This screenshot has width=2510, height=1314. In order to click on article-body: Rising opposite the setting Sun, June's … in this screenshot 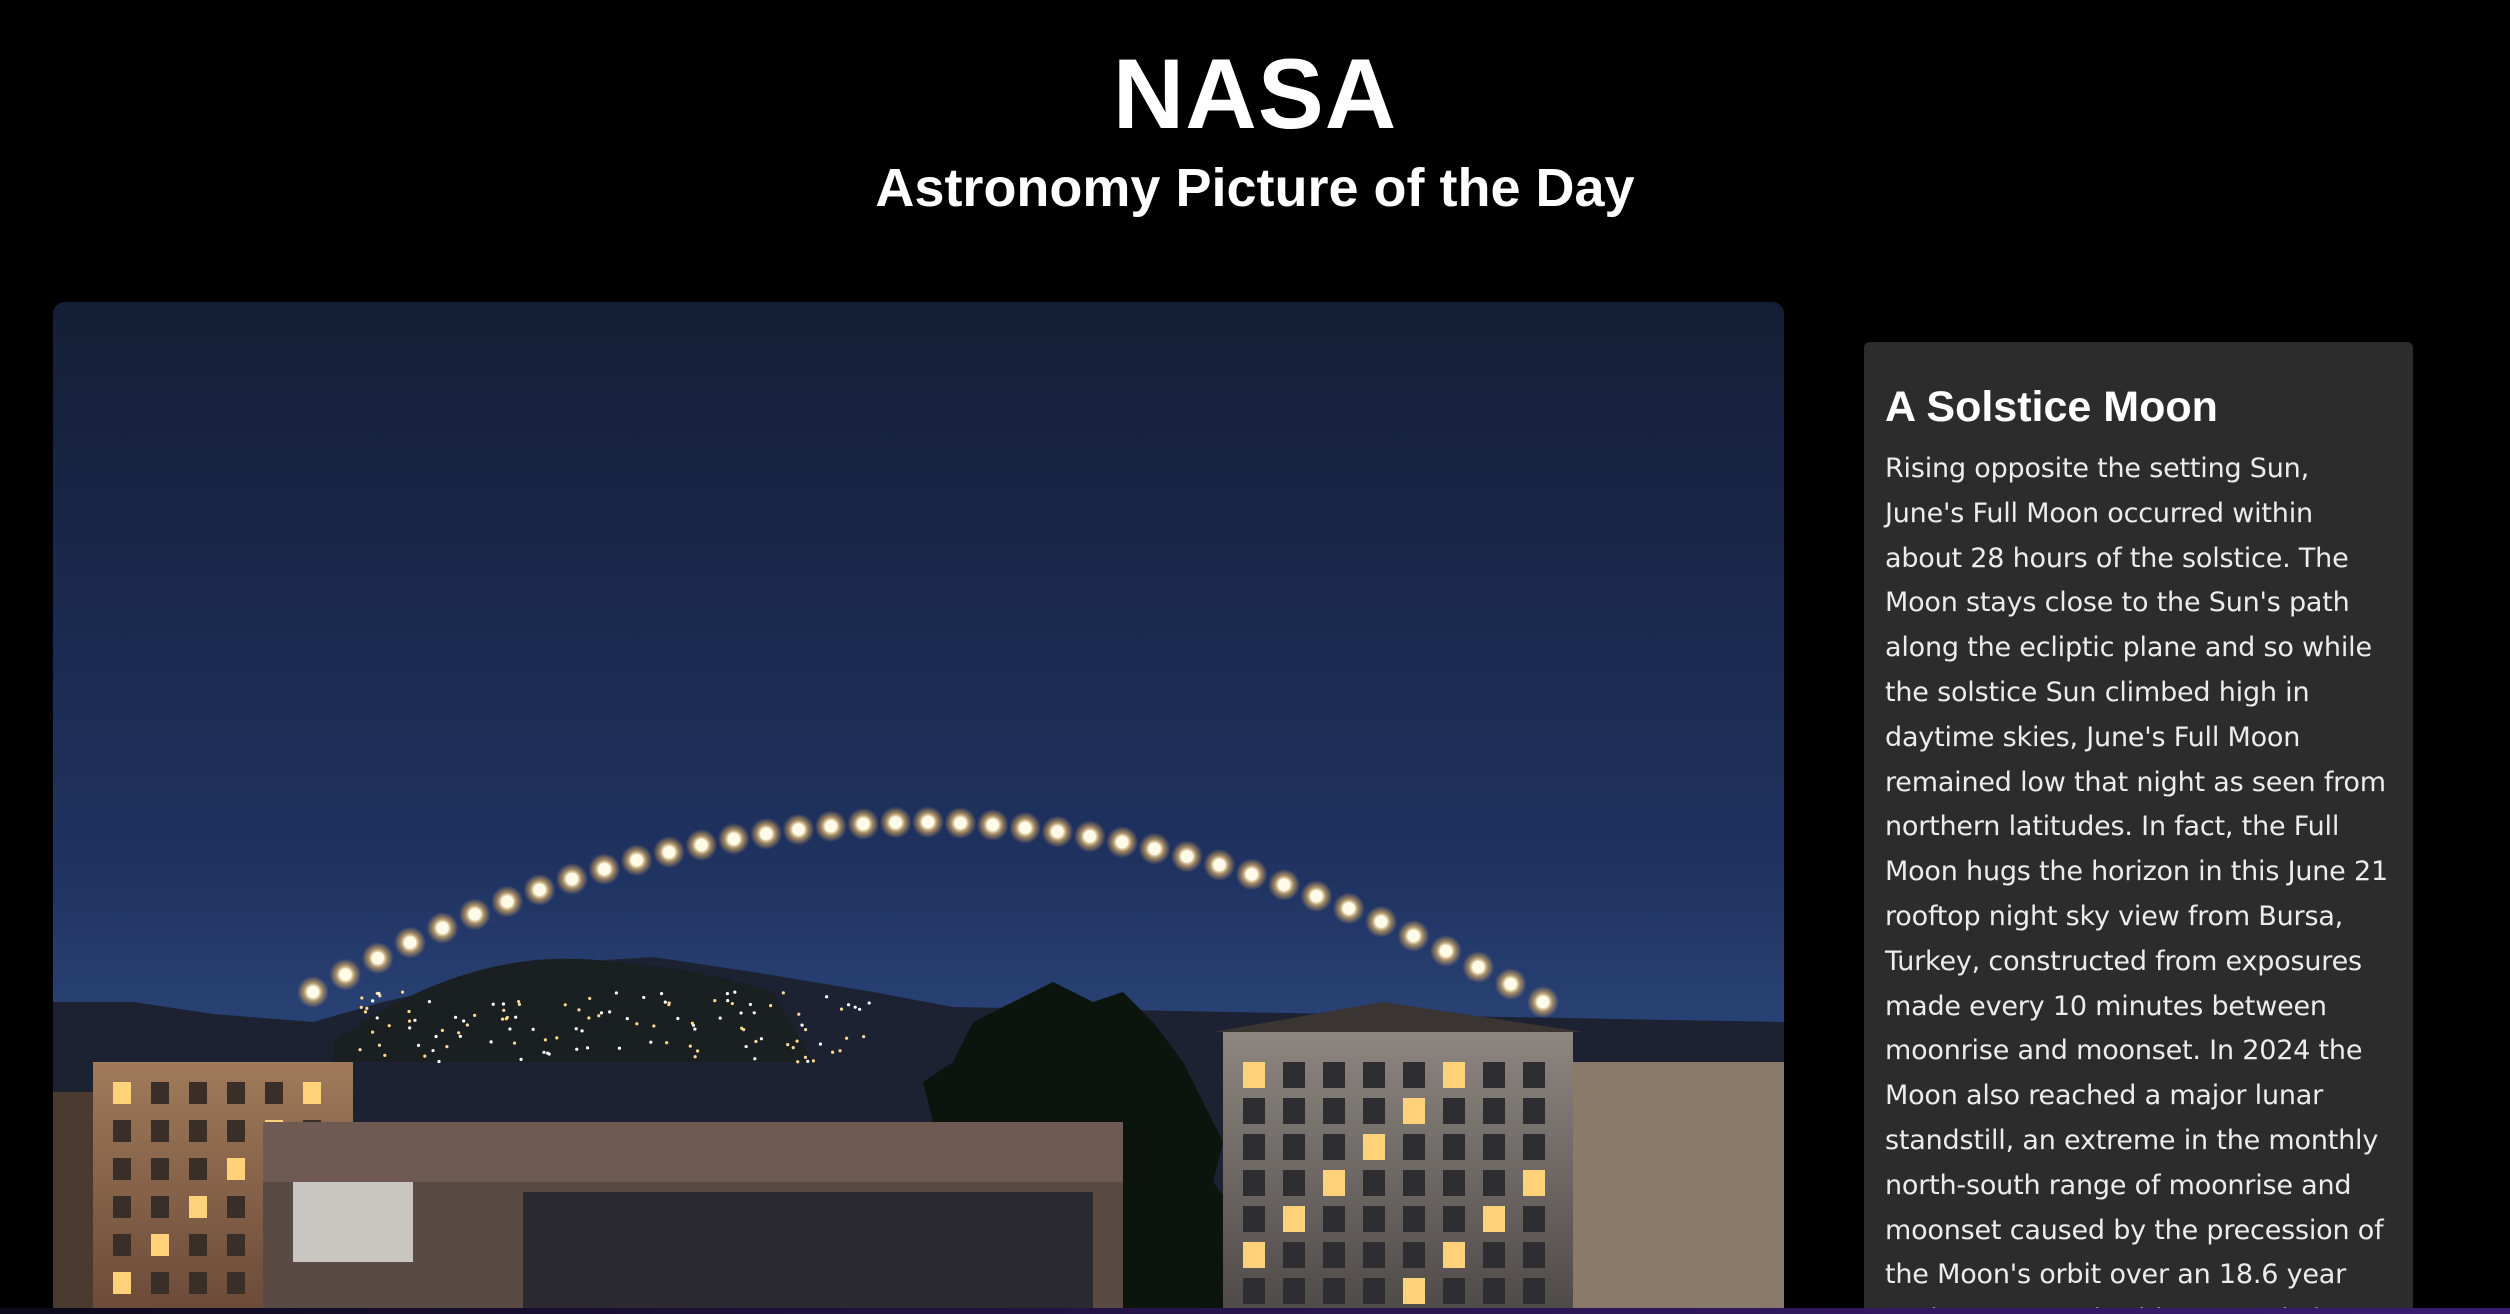, I will do `click(2140, 880)`.